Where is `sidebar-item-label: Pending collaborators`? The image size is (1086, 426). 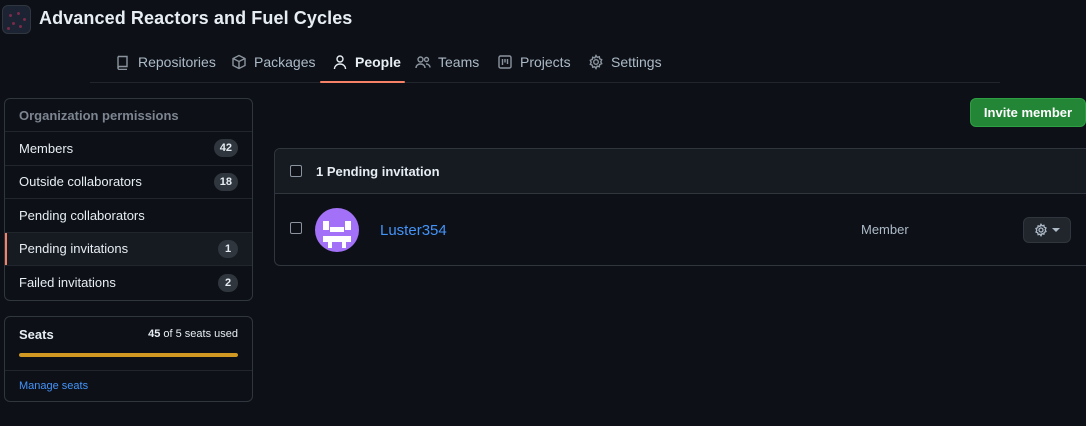
sidebar-item-label: Pending collaborators is located at coordinates (82, 215).